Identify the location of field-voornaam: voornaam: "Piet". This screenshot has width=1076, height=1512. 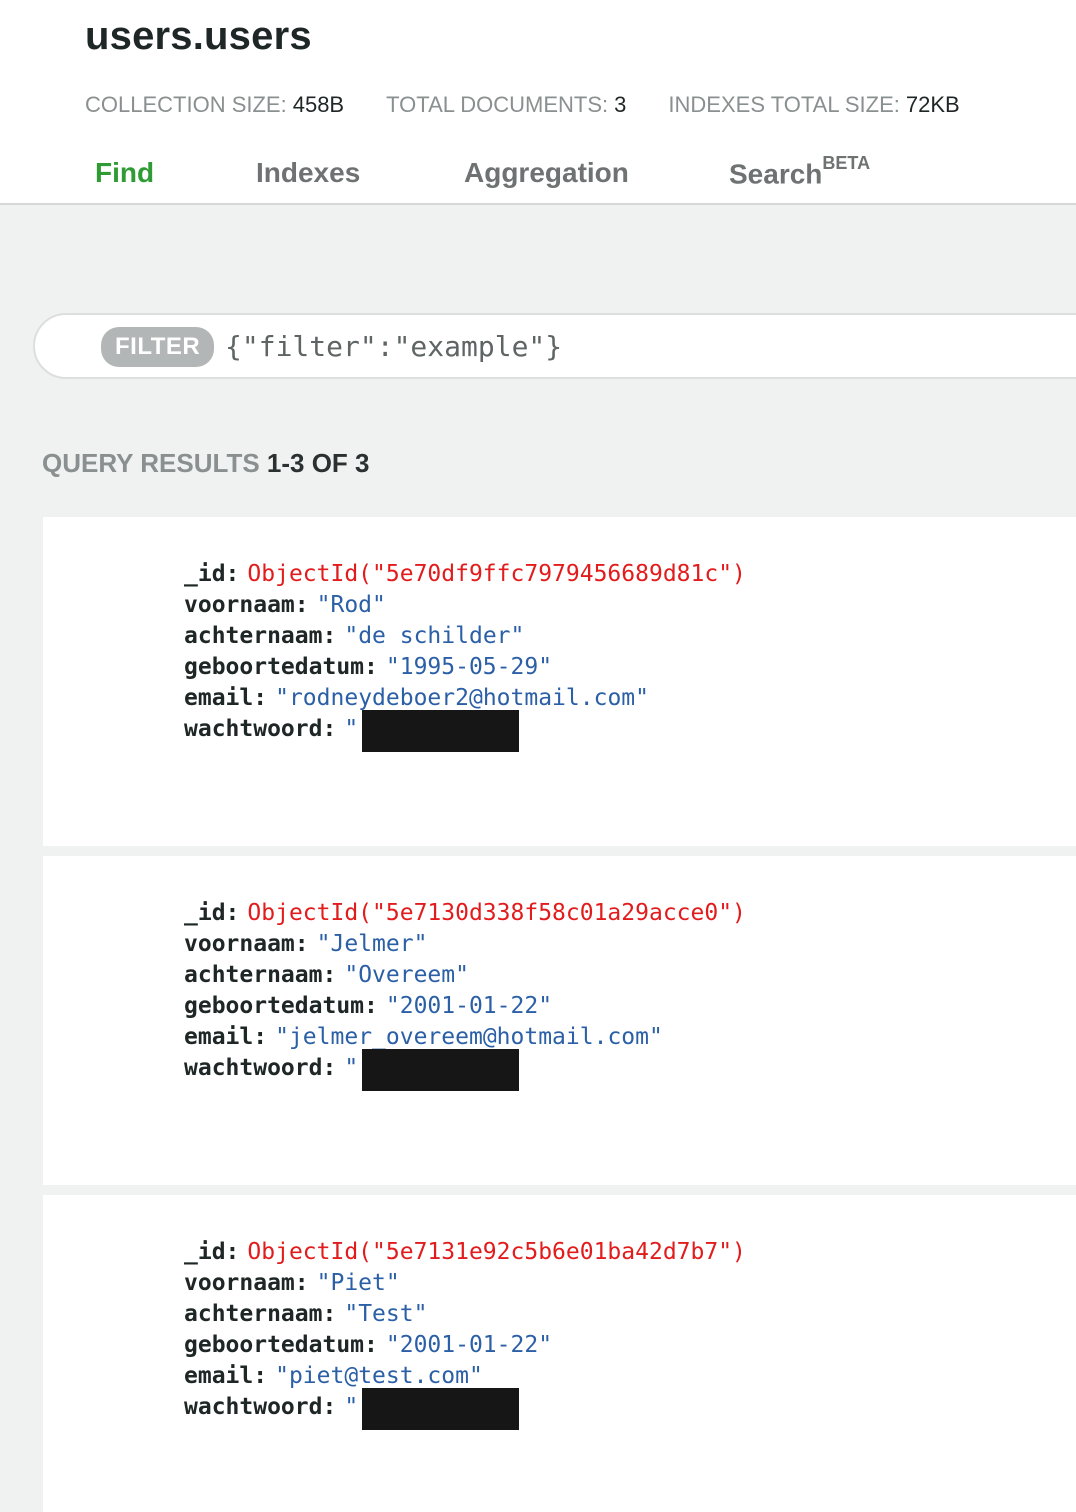
(292, 1283).